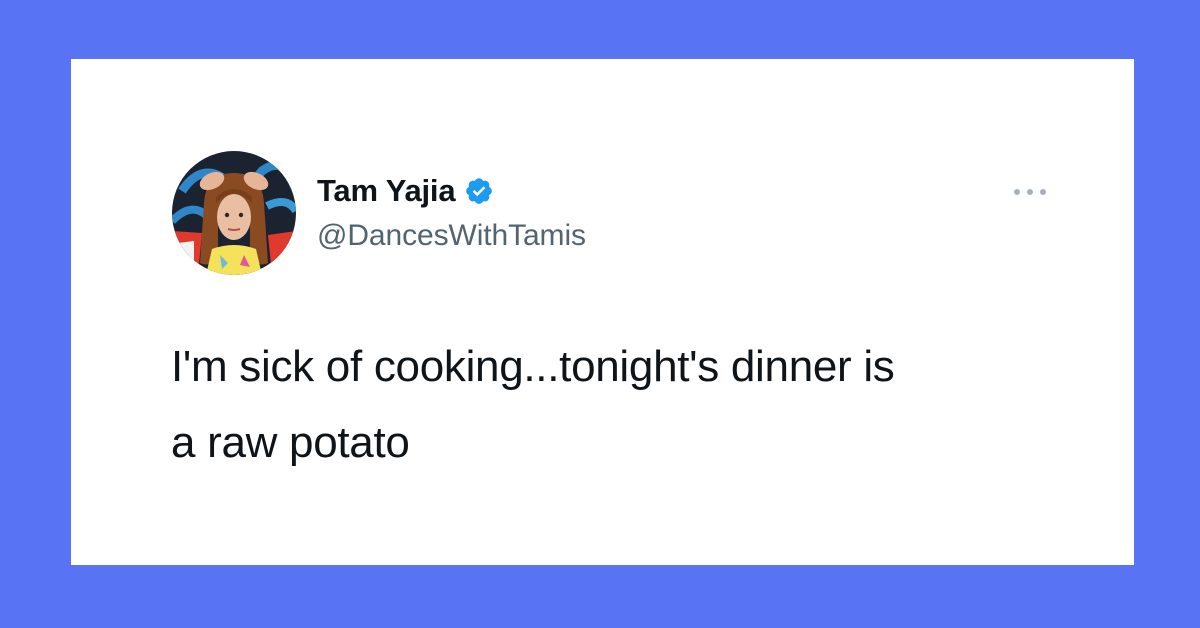 This screenshot has height=628, width=1200. I want to click on author-name: Tam Yajia, so click(386, 191).